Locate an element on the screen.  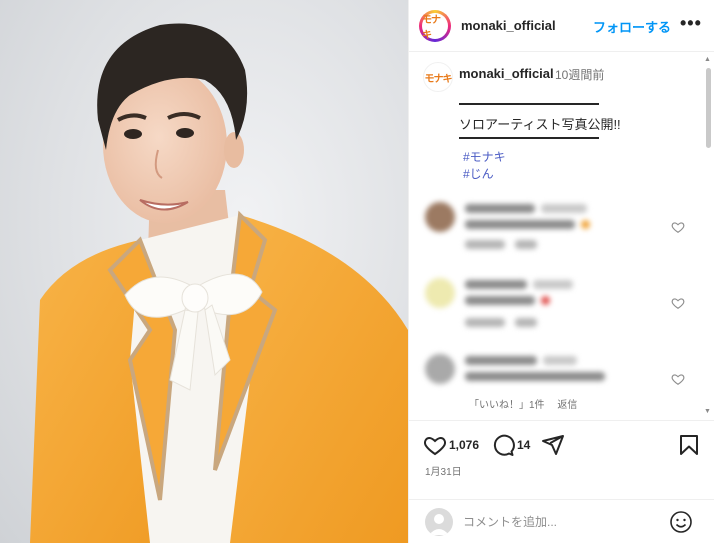
scrollbar-thumb is located at coordinates (708, 108).